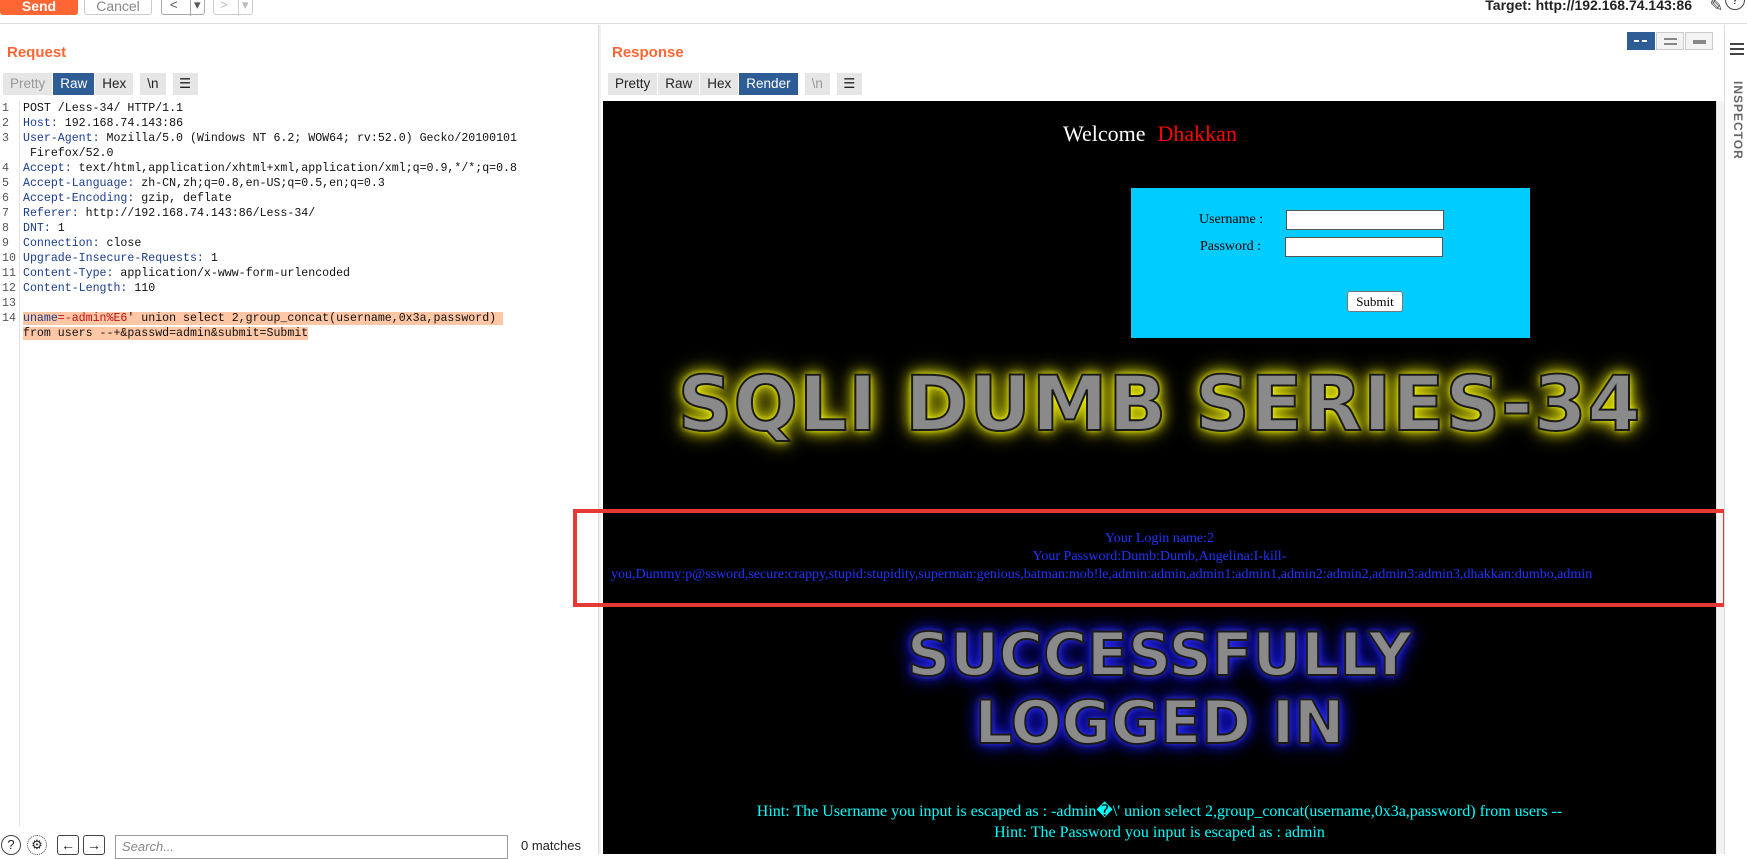  What do you see at coordinates (79, 183) in the screenshot?
I see `header-name: Accept-Language:` at bounding box center [79, 183].